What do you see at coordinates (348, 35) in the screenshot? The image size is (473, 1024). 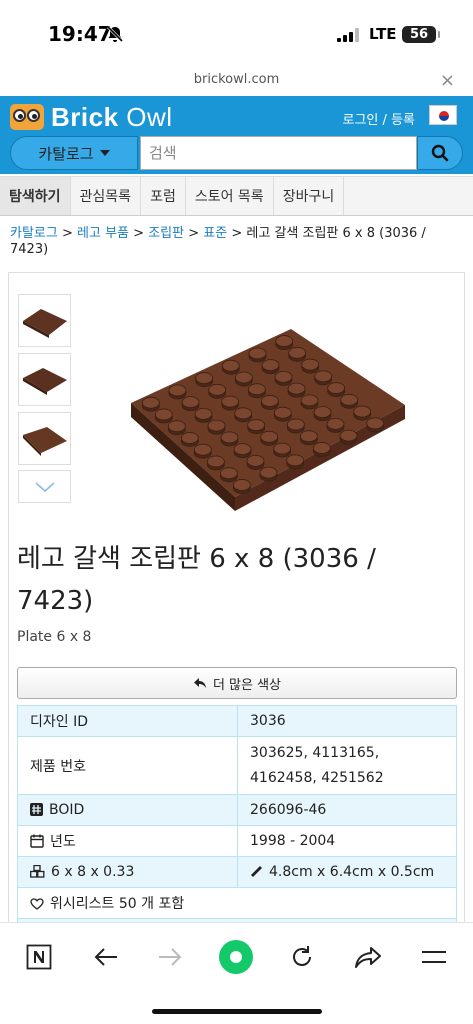 I see `signal-icon` at bounding box center [348, 35].